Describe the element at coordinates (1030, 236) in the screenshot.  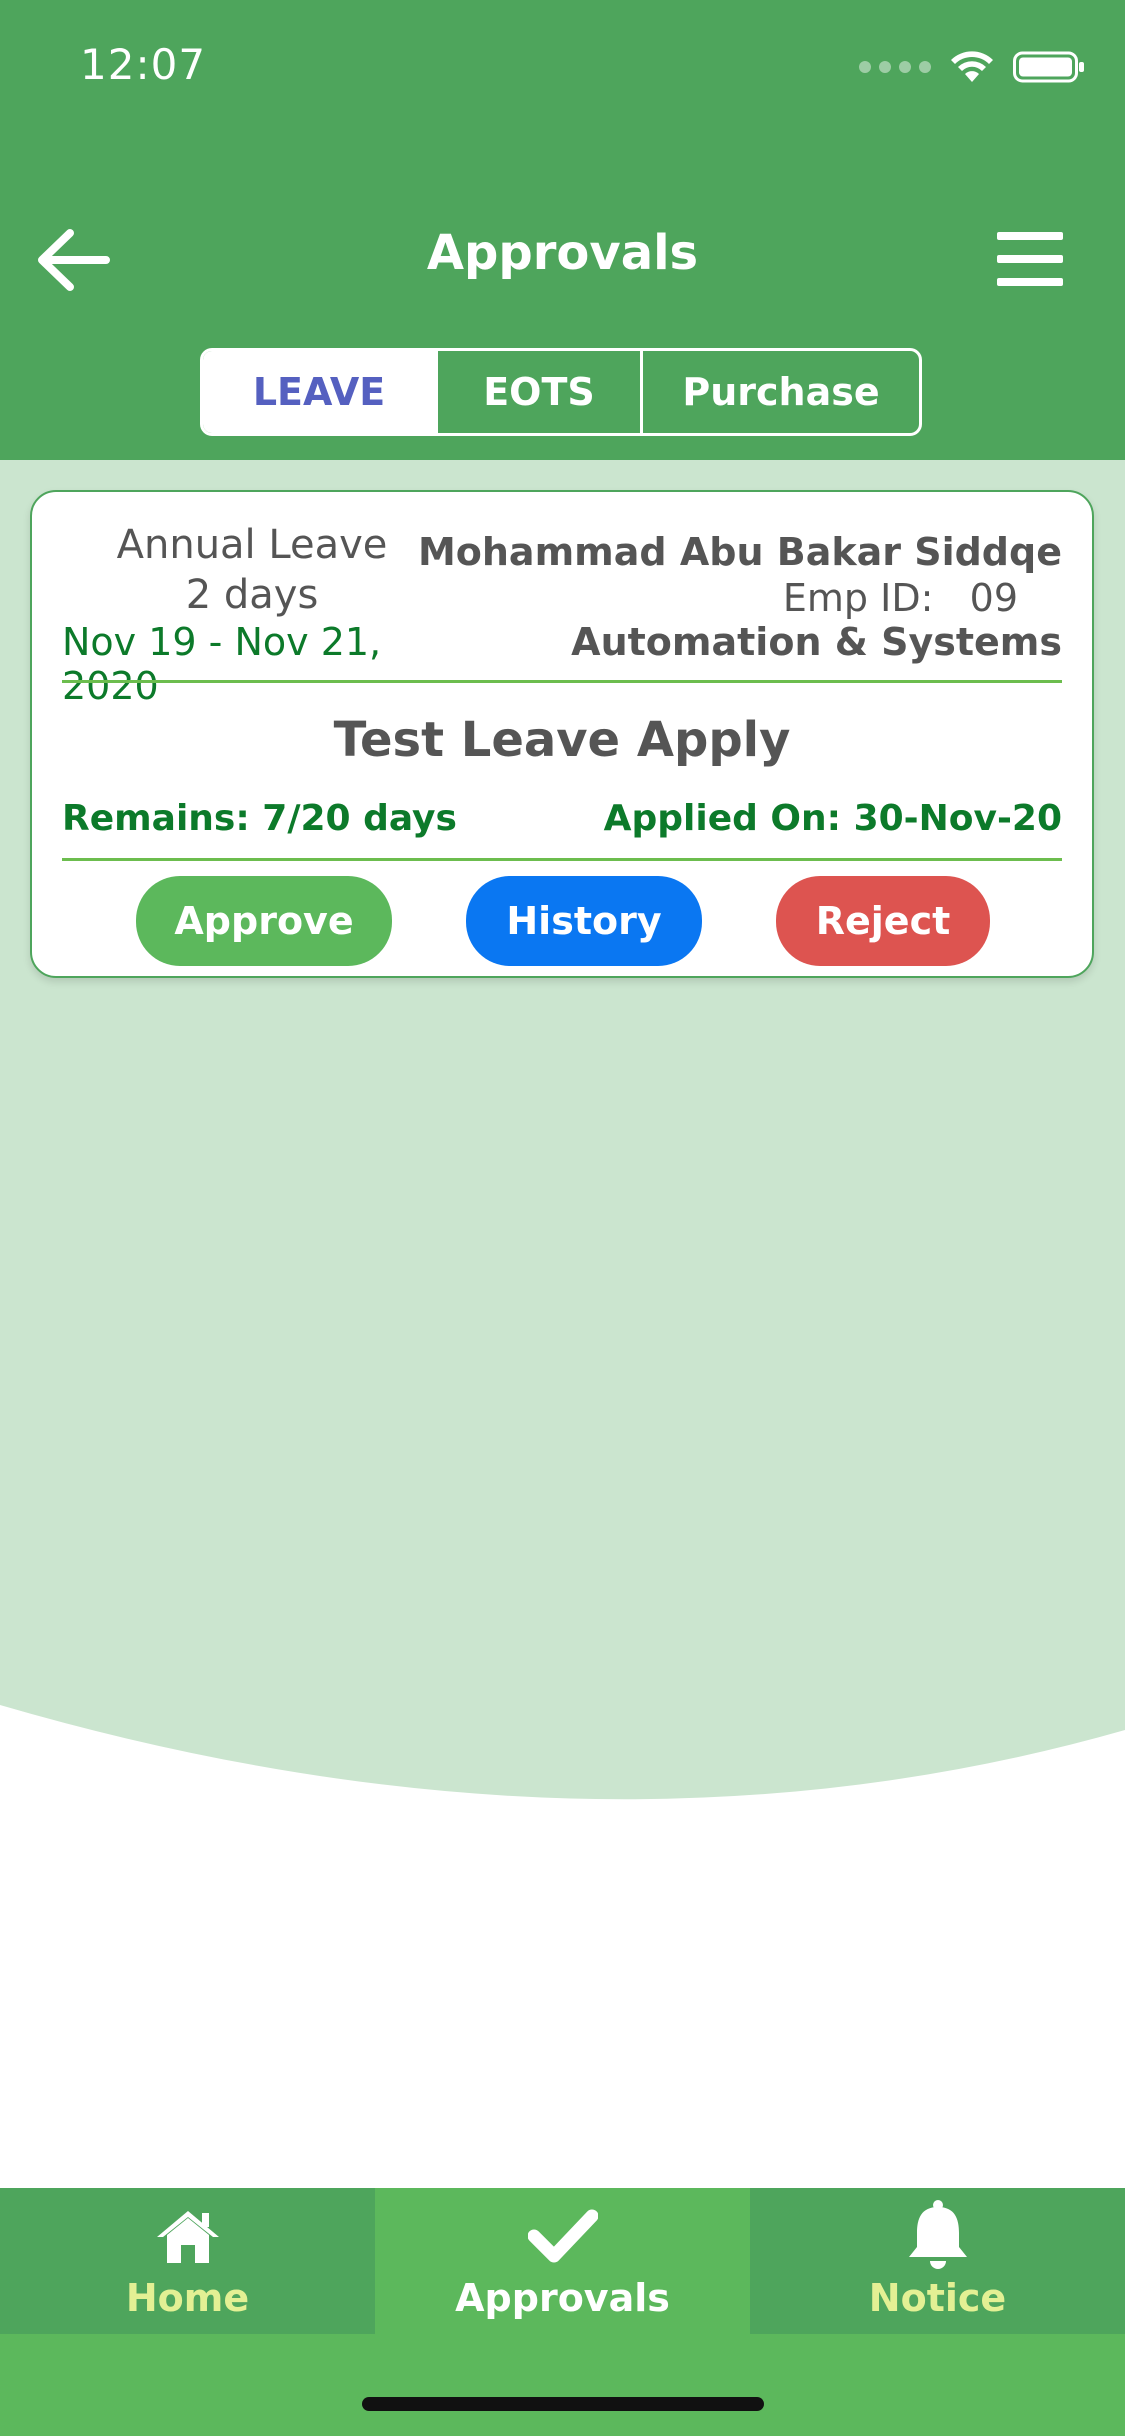
I see `hamburger-icon` at that location.